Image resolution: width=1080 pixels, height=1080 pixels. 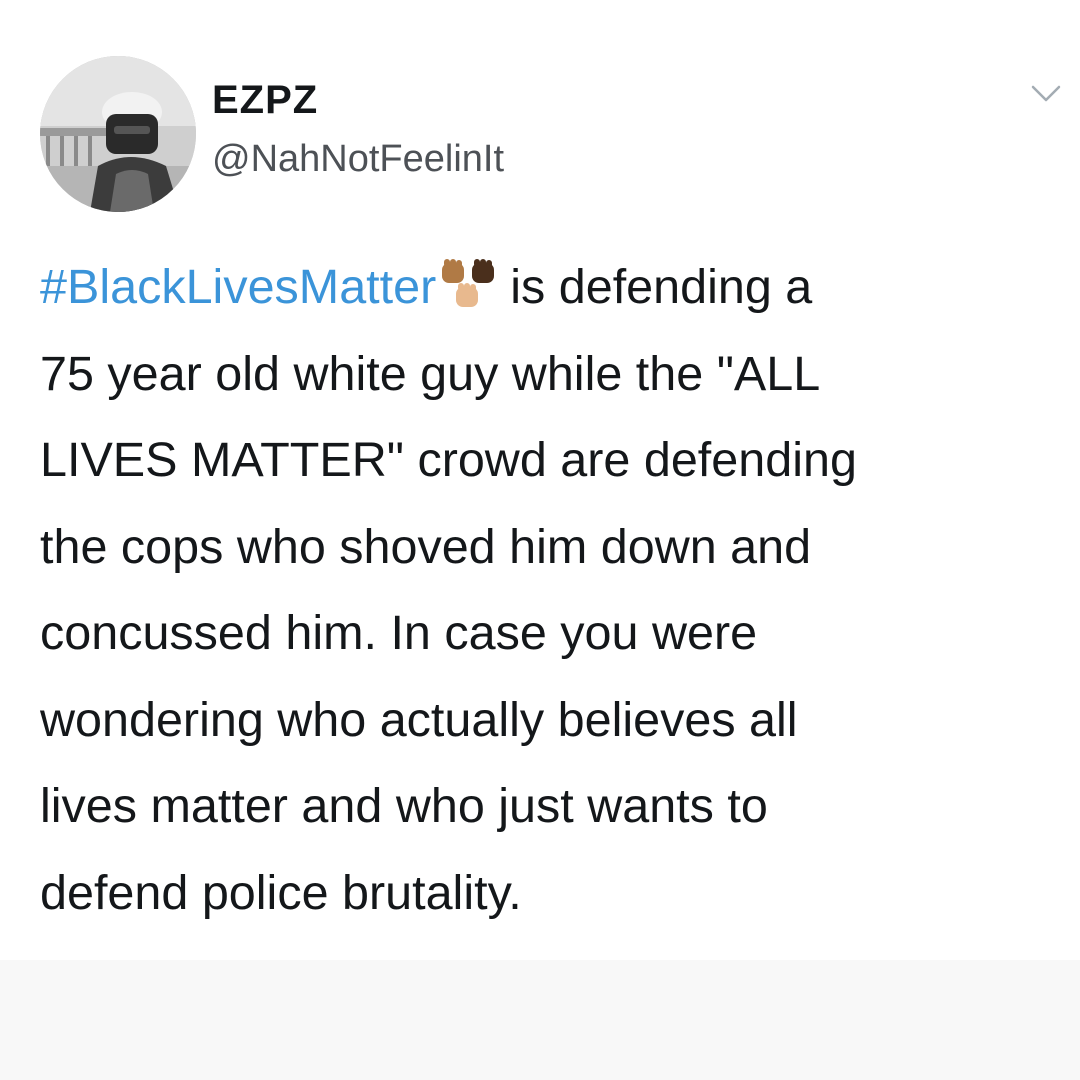 What do you see at coordinates (661, 287) in the screenshot?
I see `tweet-line-text: is defending a` at bounding box center [661, 287].